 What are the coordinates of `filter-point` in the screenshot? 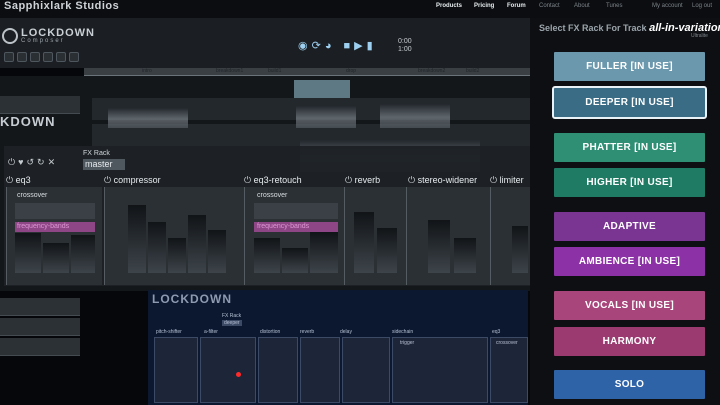 It's located at (238, 374).